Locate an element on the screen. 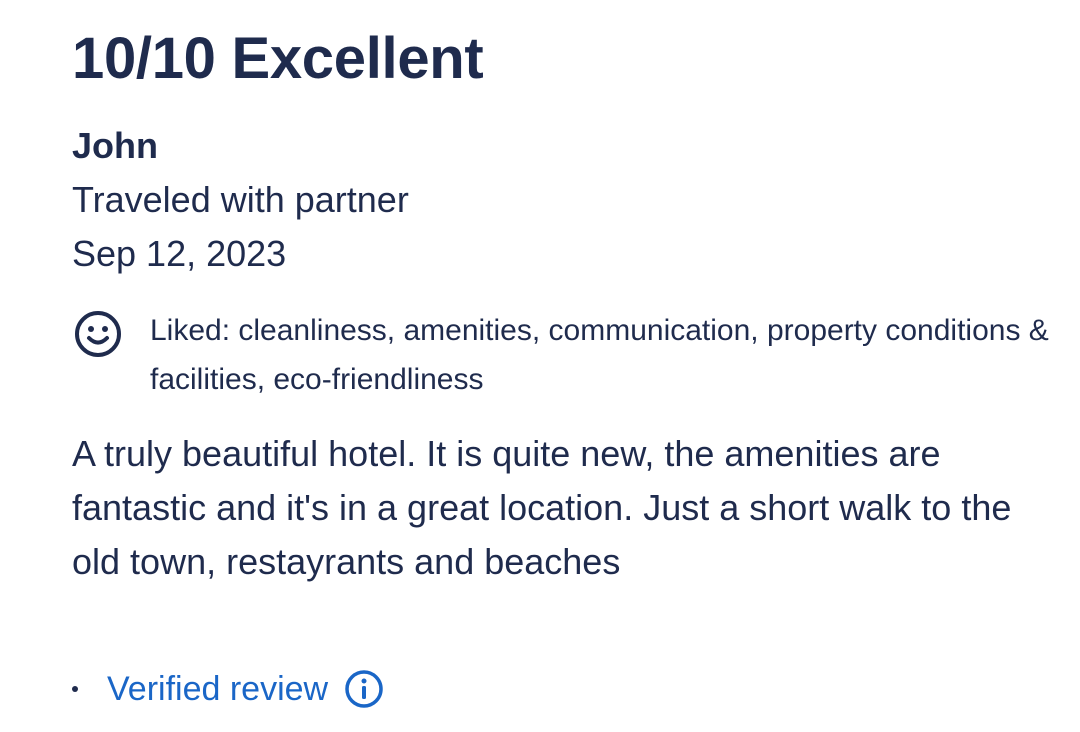 The width and height of the screenshot is (1080, 732). smile-icon is located at coordinates (98, 334).